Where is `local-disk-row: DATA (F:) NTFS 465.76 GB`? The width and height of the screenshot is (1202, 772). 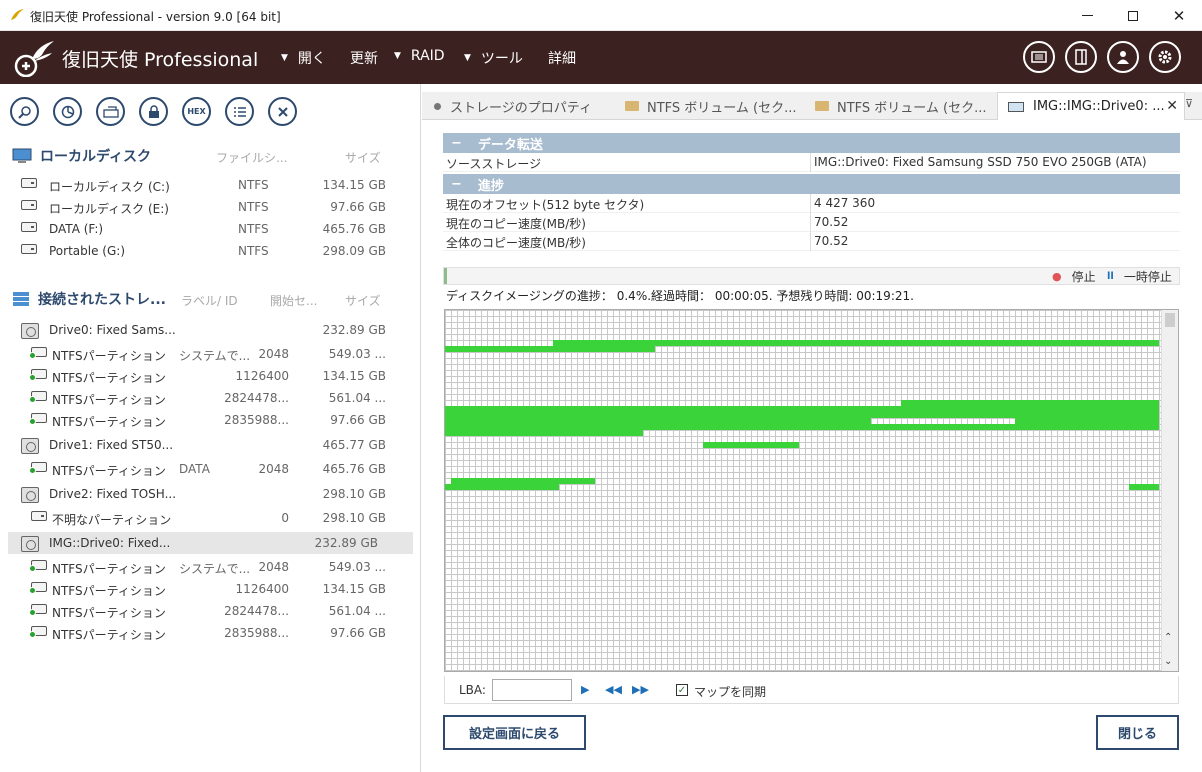
local-disk-row: DATA (F:) NTFS 465.76 GB is located at coordinates (206, 229).